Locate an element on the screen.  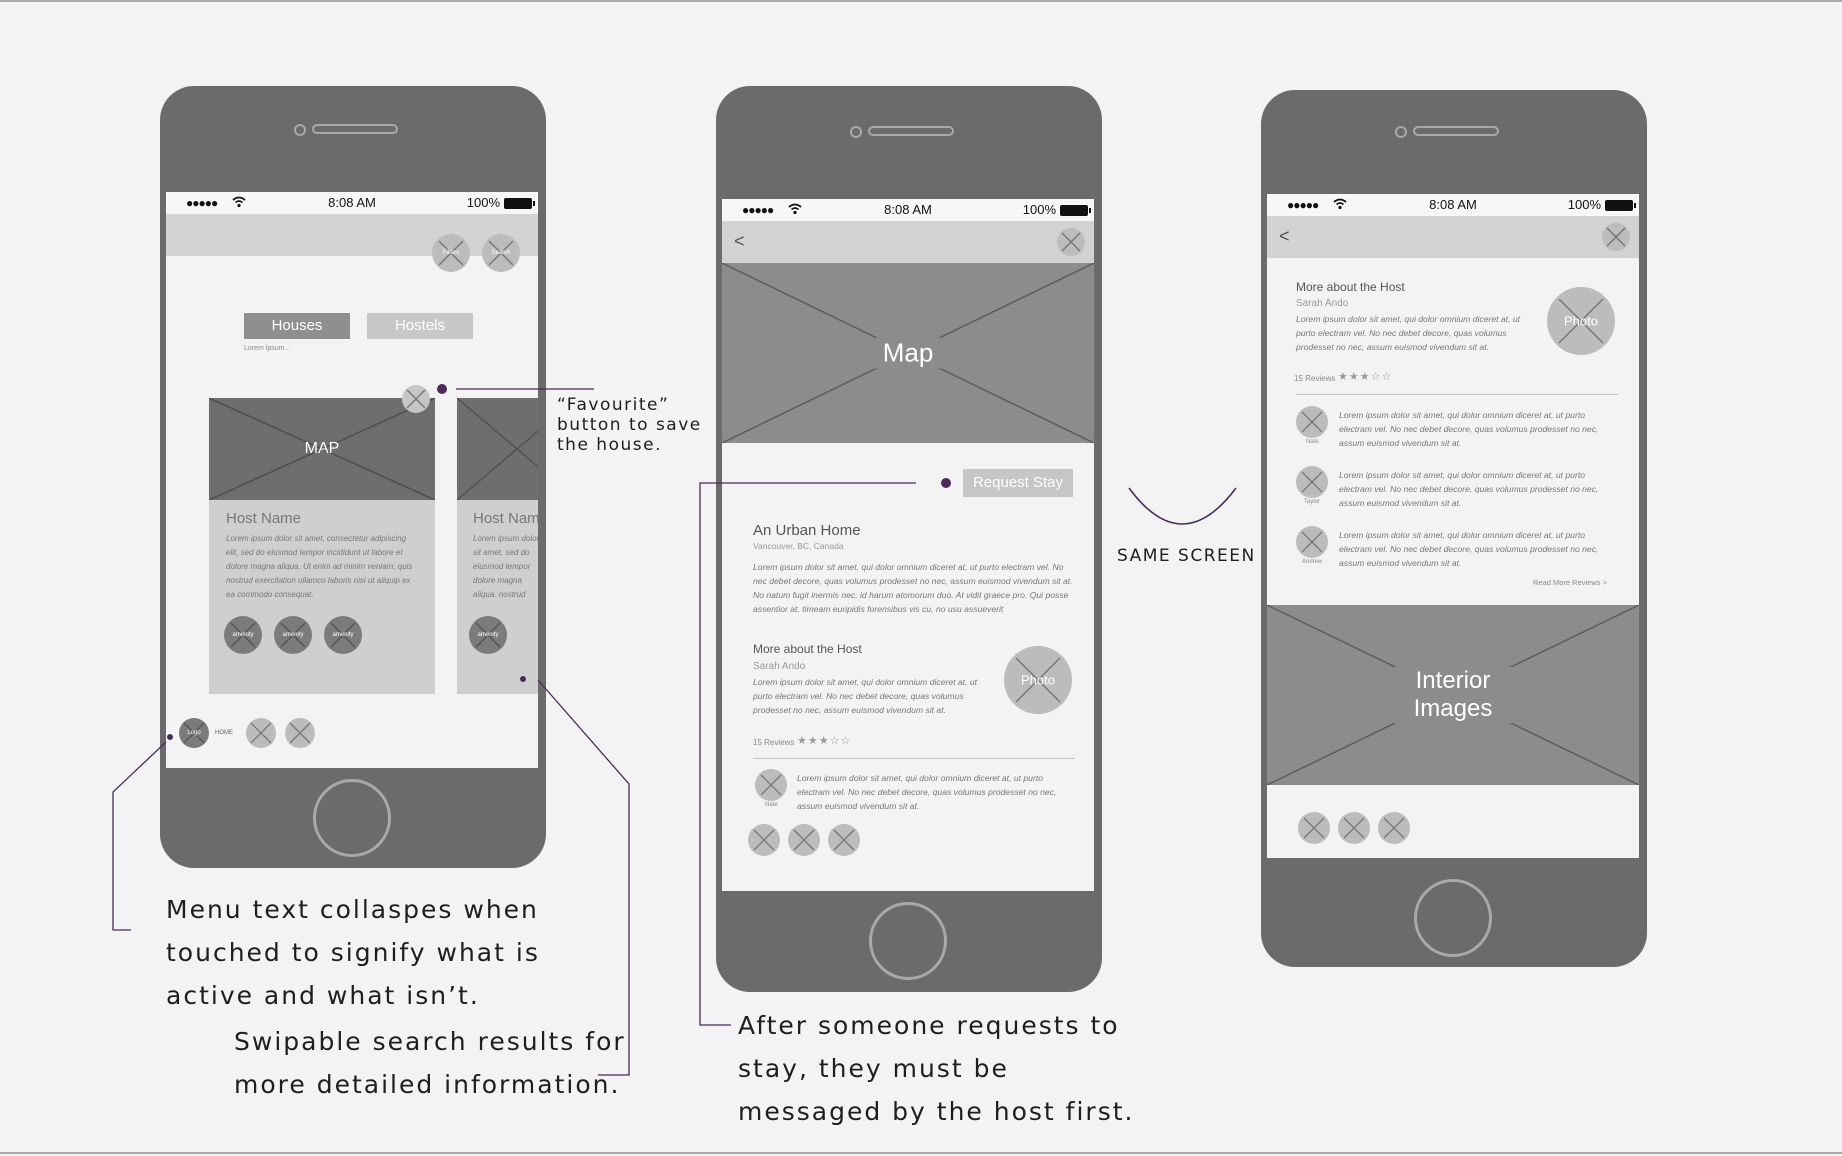
favourite-annotation: “Favourite” button to save the house. is located at coordinates (629, 425).